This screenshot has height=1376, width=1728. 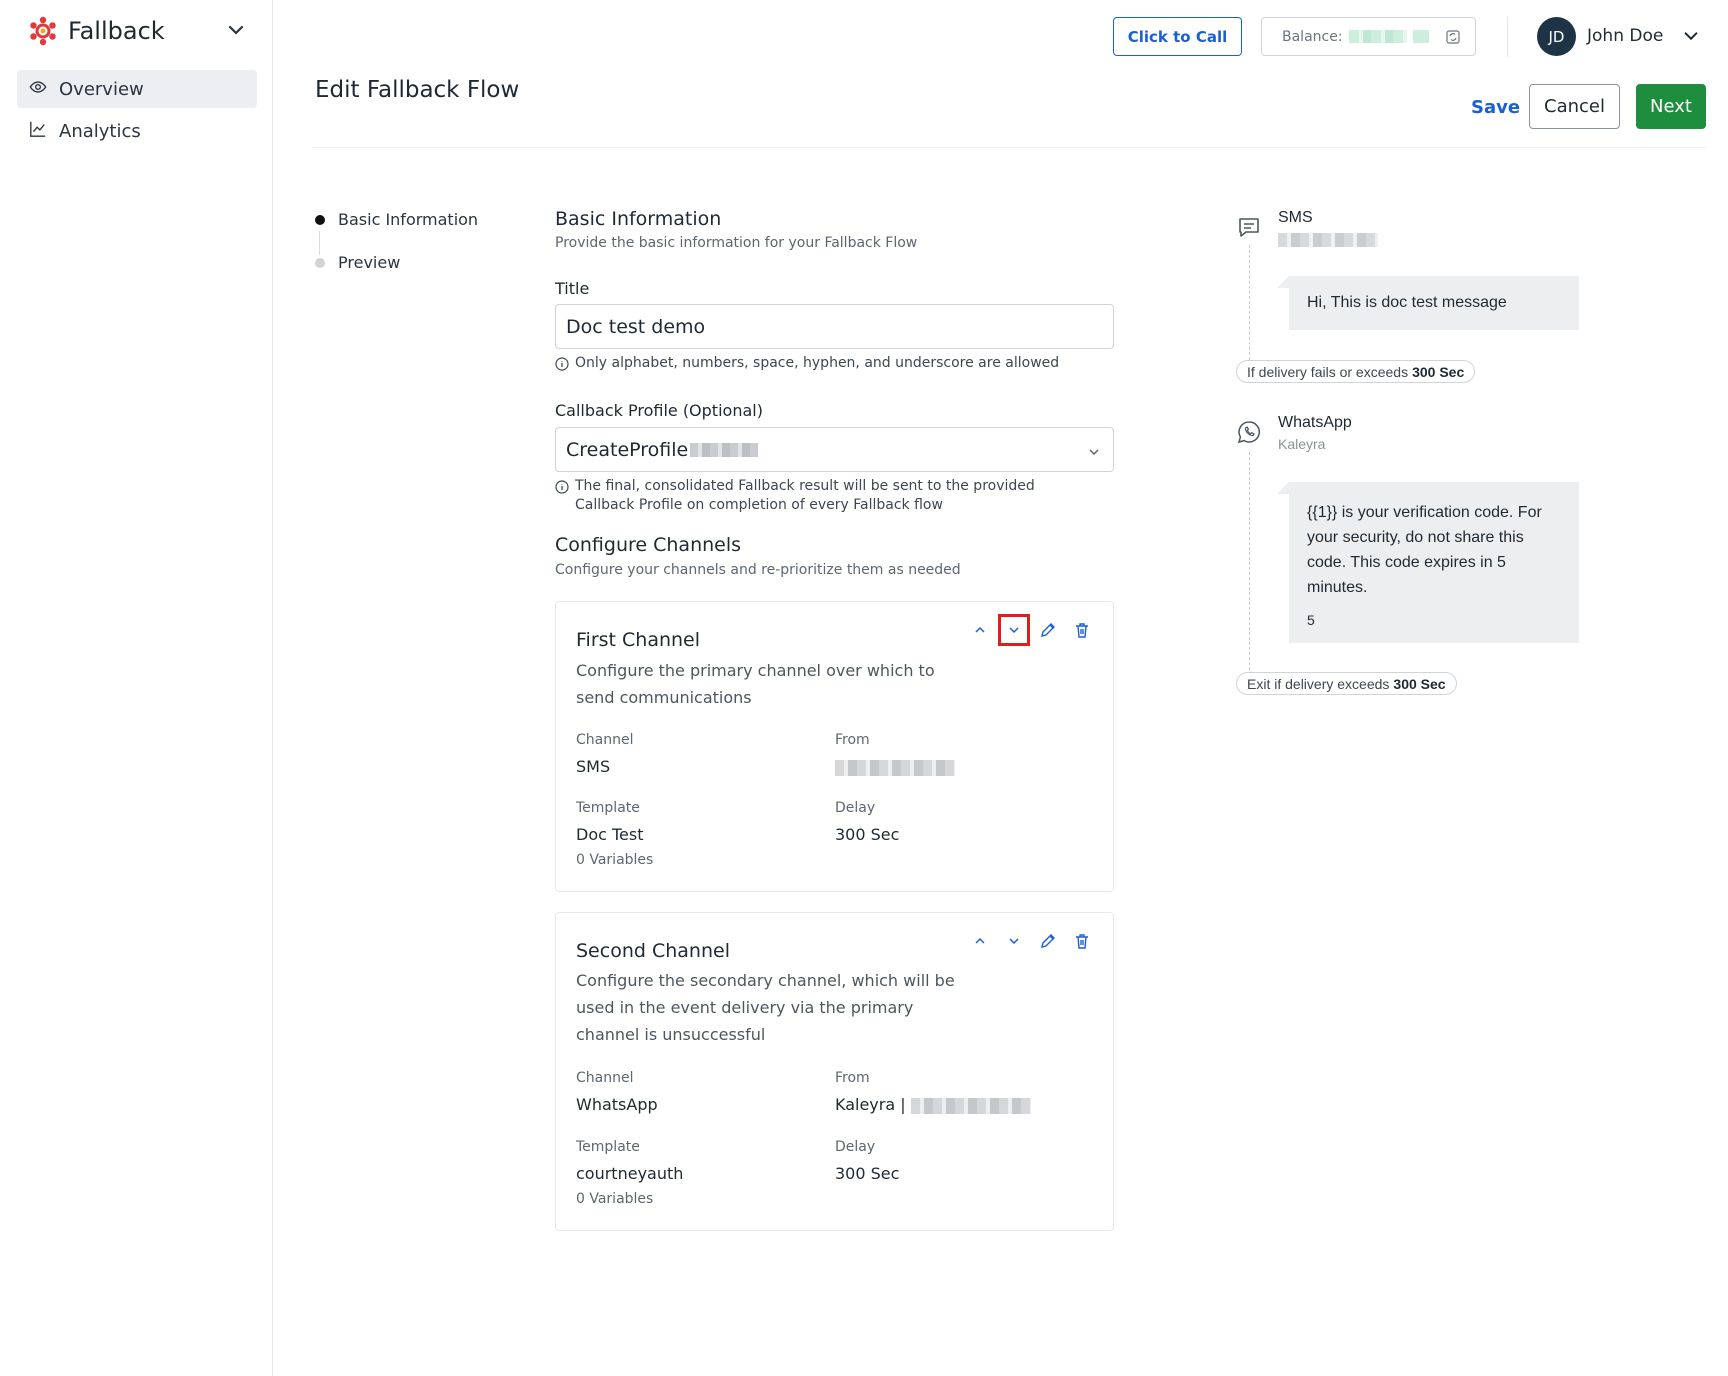 What do you see at coordinates (653, 951) in the screenshot?
I see `card-title: Second Channel` at bounding box center [653, 951].